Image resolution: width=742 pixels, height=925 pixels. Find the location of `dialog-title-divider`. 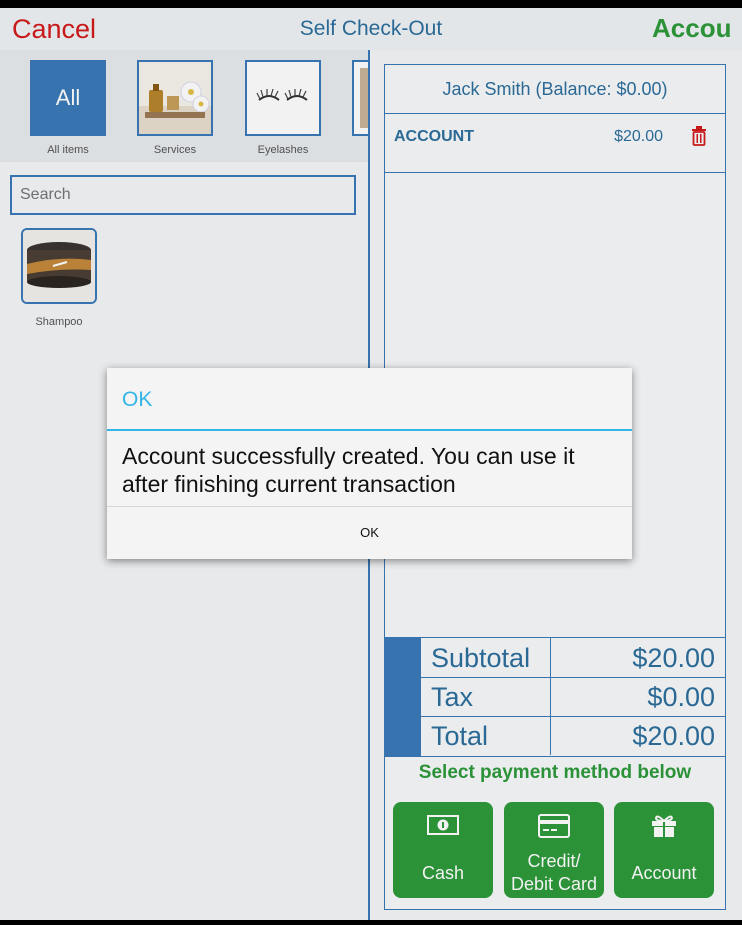

dialog-title-divider is located at coordinates (369, 430).